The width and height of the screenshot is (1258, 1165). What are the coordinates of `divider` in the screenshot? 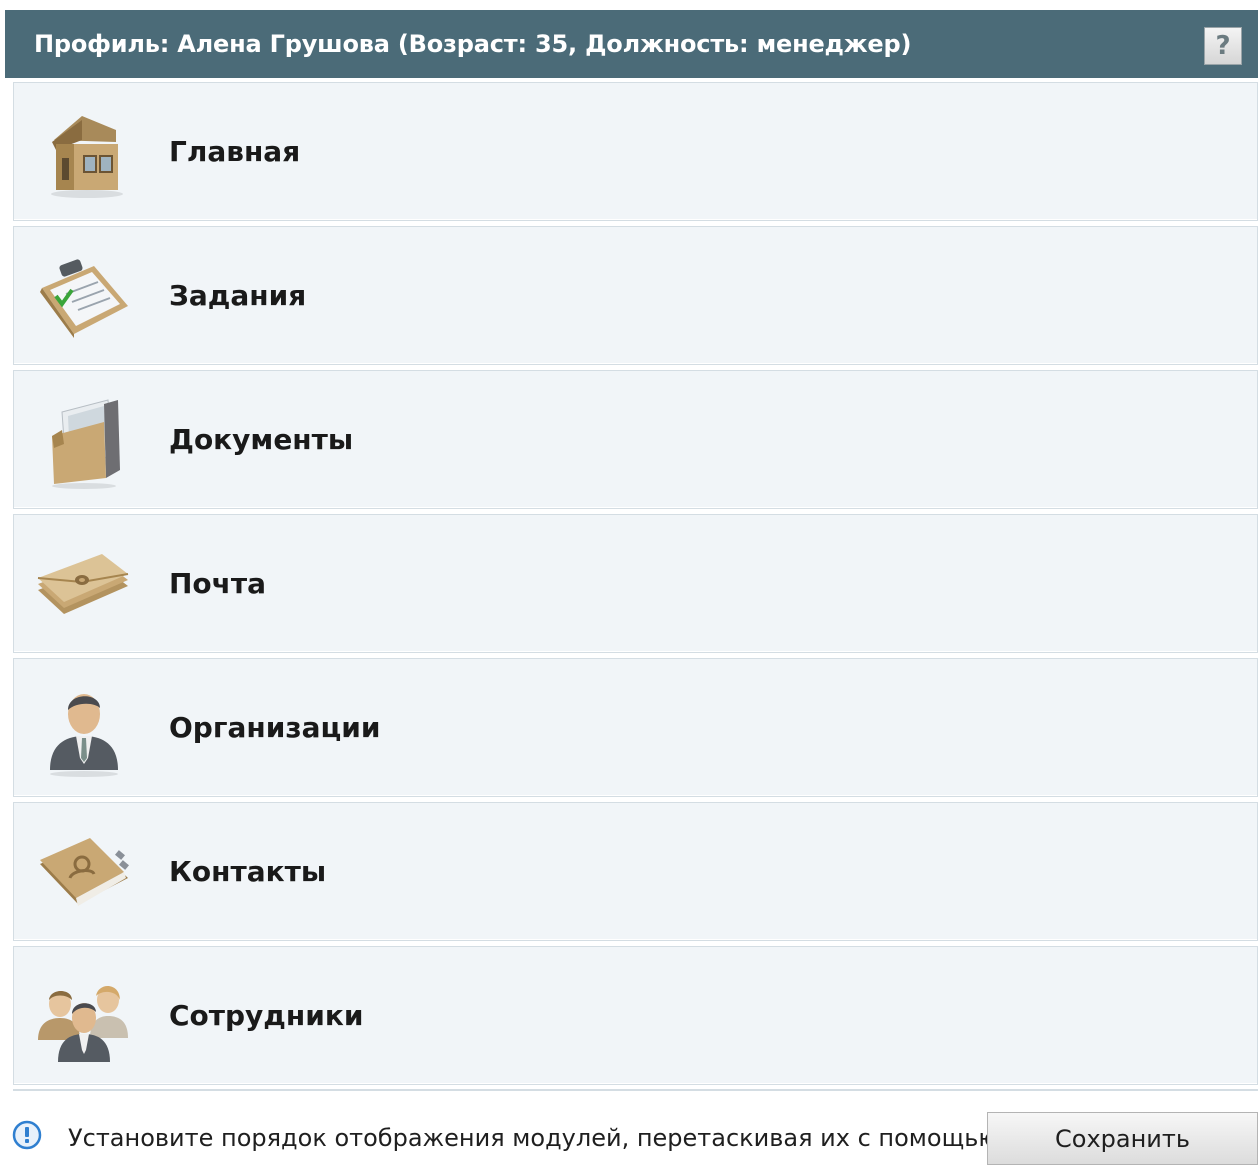 It's located at (635, 1090).